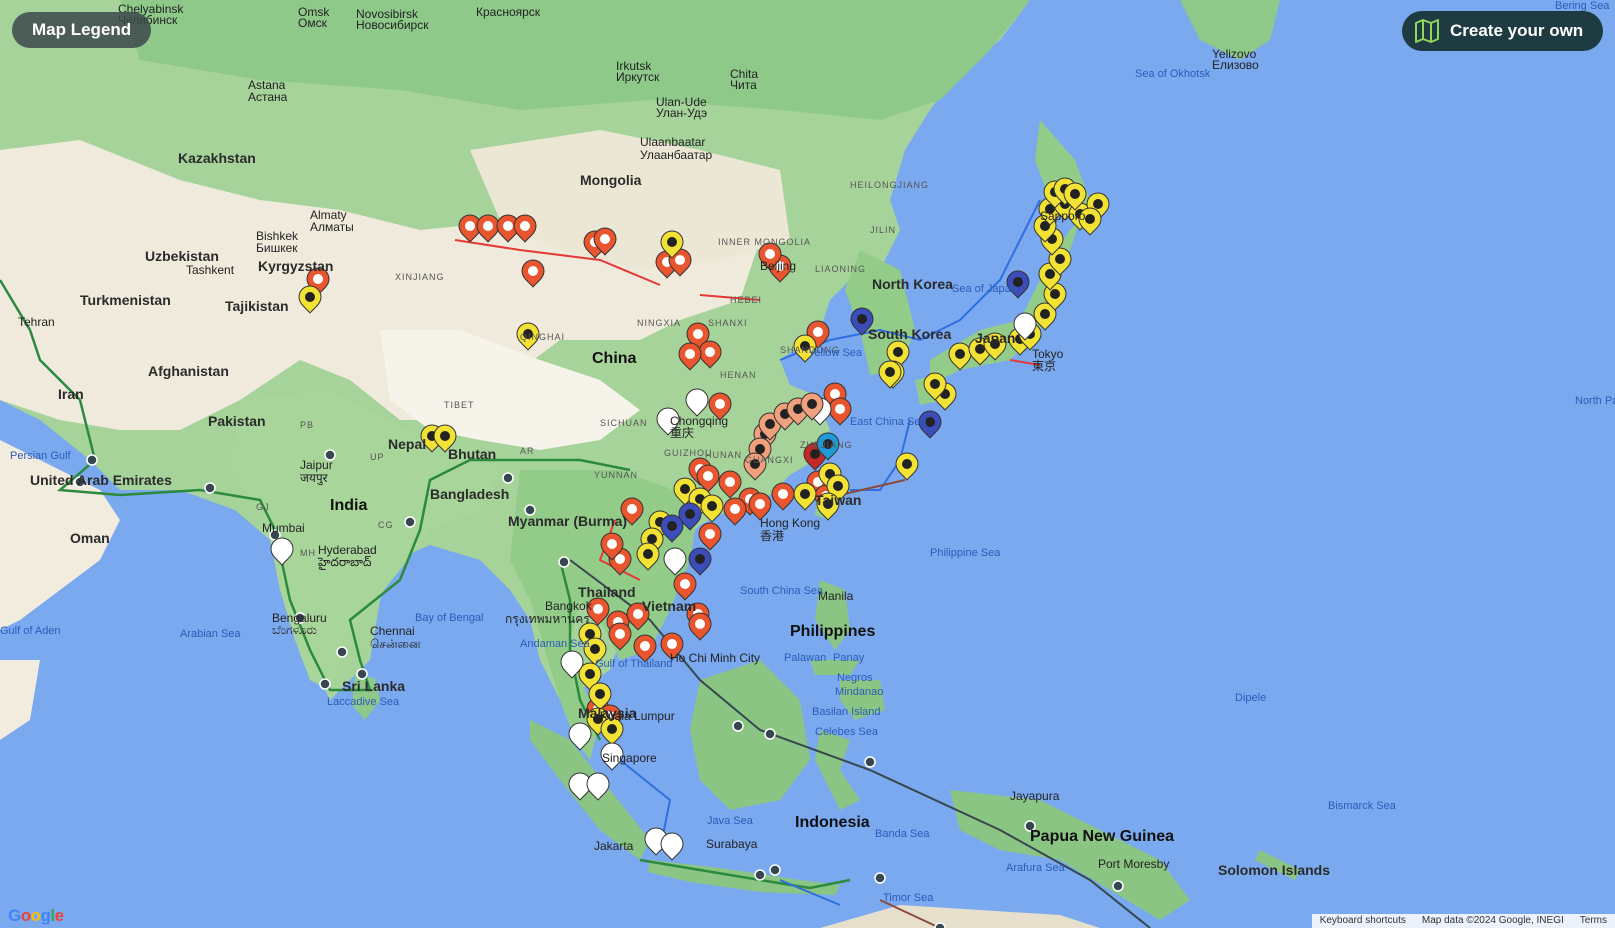 Image resolution: width=1615 pixels, height=928 pixels. What do you see at coordinates (1593, 921) in the screenshot?
I see `terms-link: Terms` at bounding box center [1593, 921].